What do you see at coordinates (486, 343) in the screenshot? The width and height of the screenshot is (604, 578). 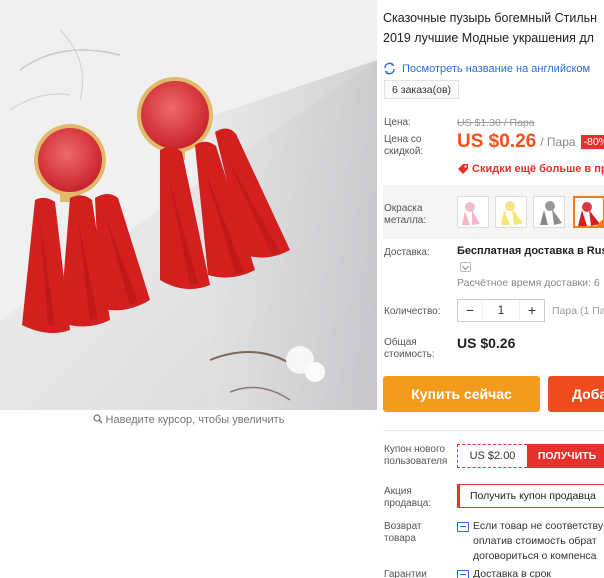 I see `total-value: US $0.26` at bounding box center [486, 343].